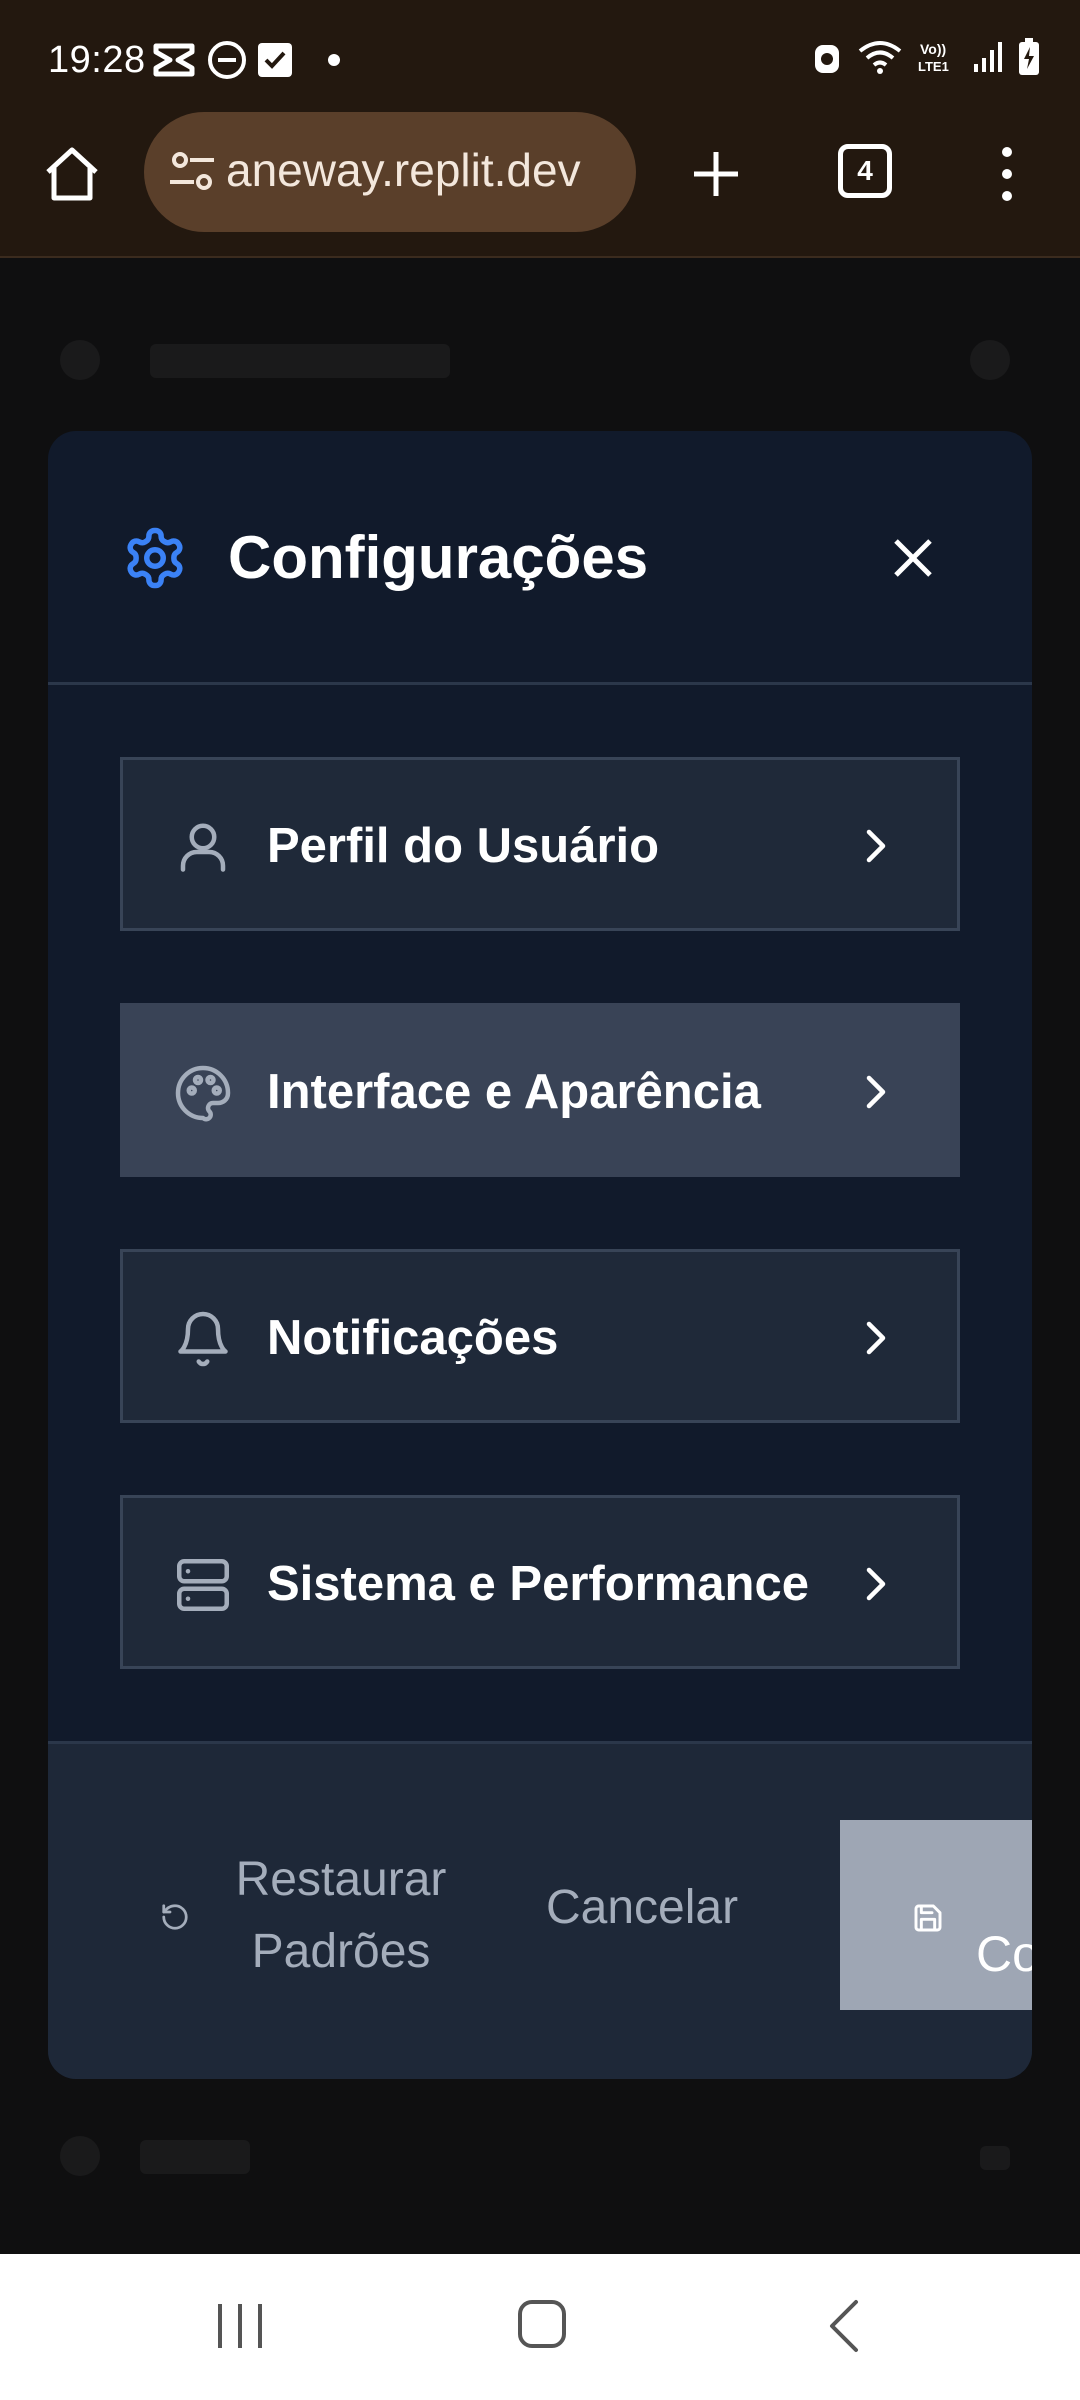 This screenshot has width=1080, height=2400. Describe the element at coordinates (341, 1916) in the screenshot. I see `restore-defaults-label: Restaurar Padrões` at that location.